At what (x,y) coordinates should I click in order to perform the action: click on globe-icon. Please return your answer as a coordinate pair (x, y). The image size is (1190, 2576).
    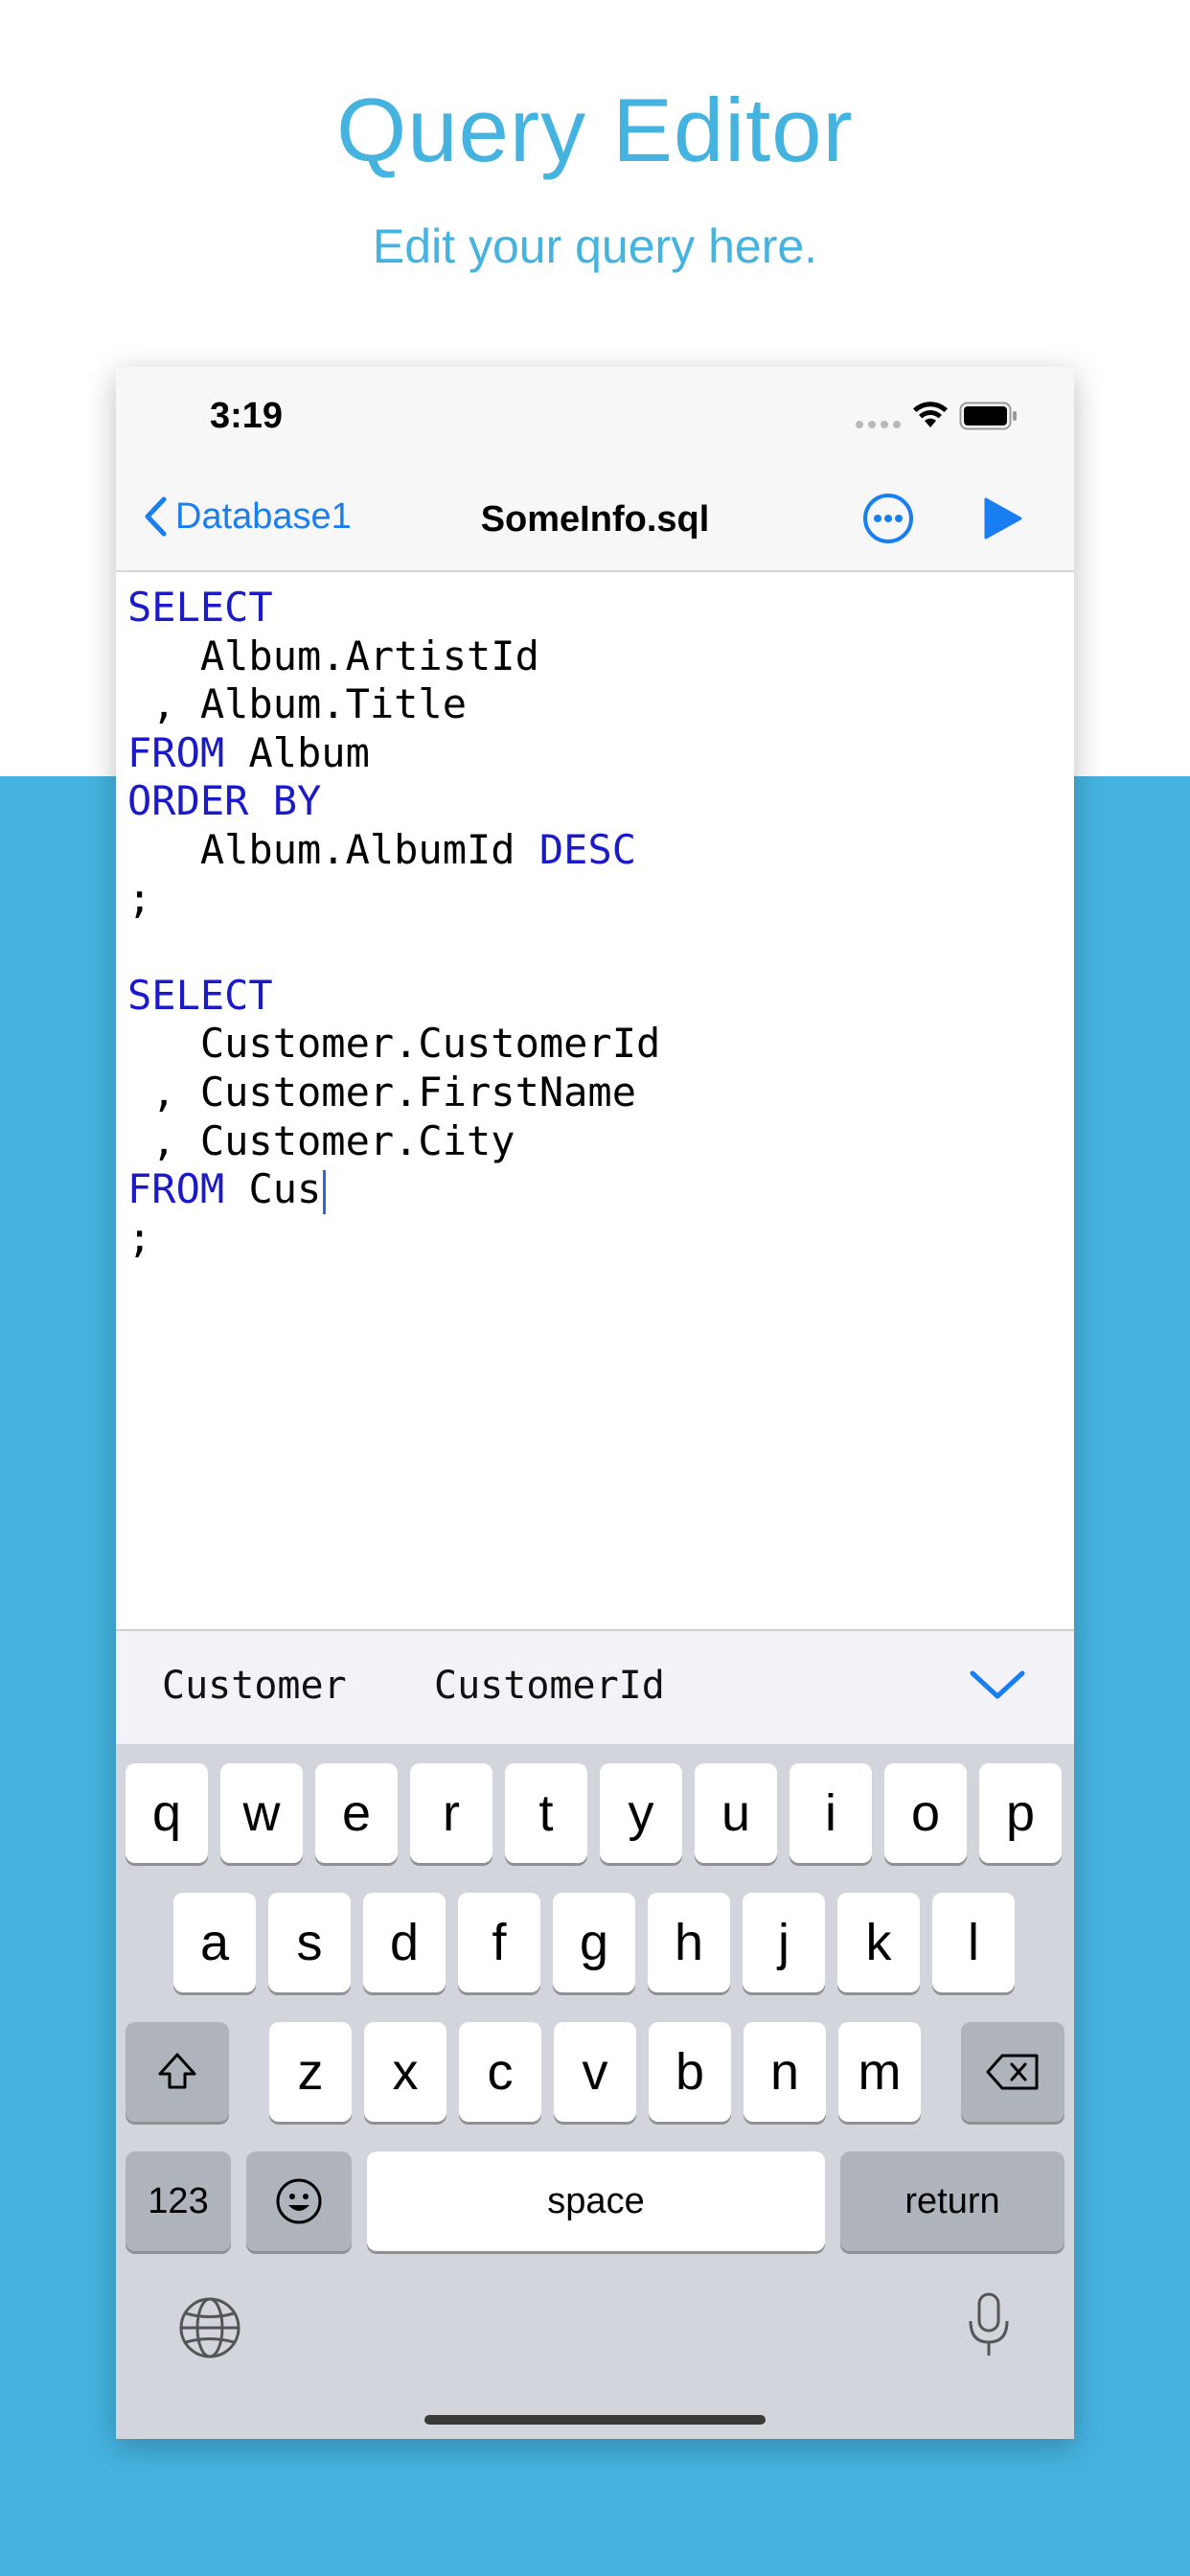
    Looking at the image, I should click on (210, 2327).